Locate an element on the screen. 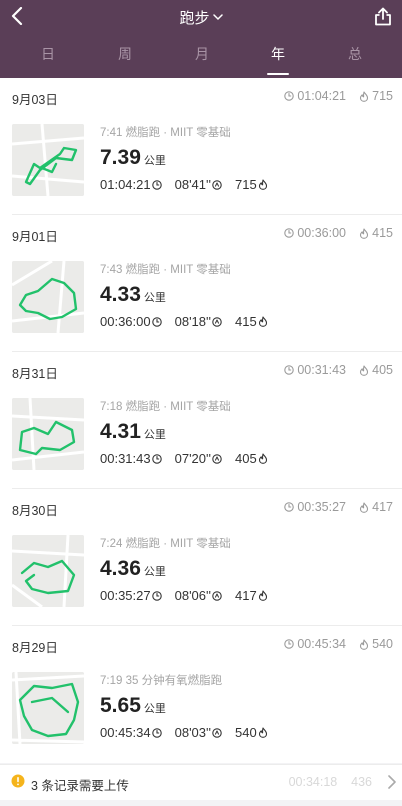  stats-row: 00:45:34 08'03'' 540 is located at coordinates (184, 732).